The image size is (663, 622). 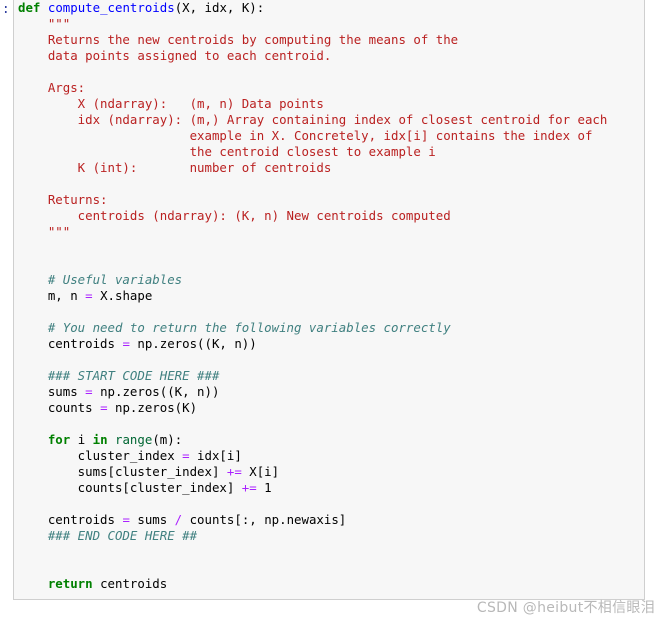 What do you see at coordinates (119, 375) in the screenshot?
I see `code-line: ### START CODE HERE ###` at bounding box center [119, 375].